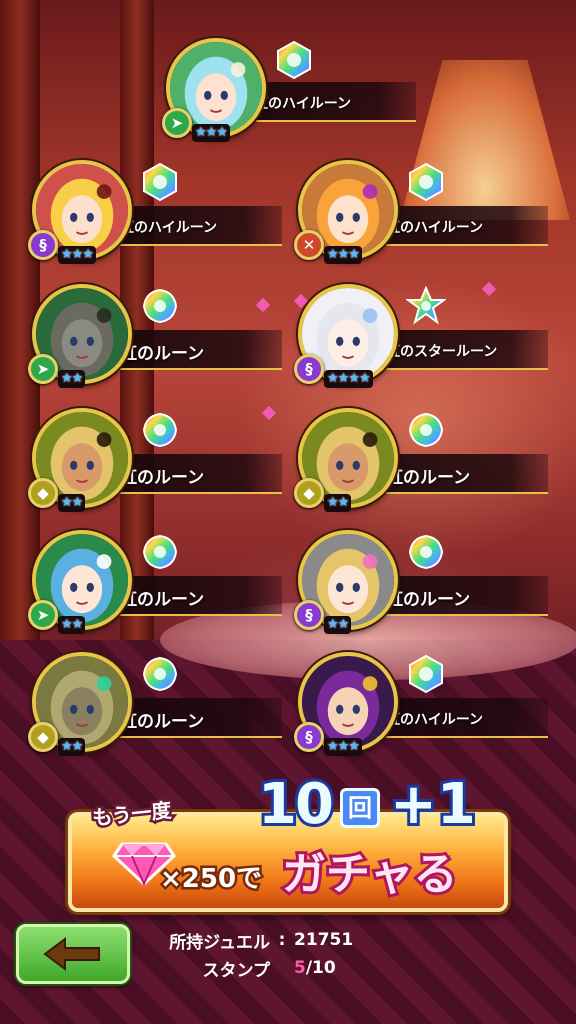 This screenshot has width=576, height=1024. What do you see at coordinates (324, 940) in the screenshot?
I see `jewel-value: 21751` at bounding box center [324, 940].